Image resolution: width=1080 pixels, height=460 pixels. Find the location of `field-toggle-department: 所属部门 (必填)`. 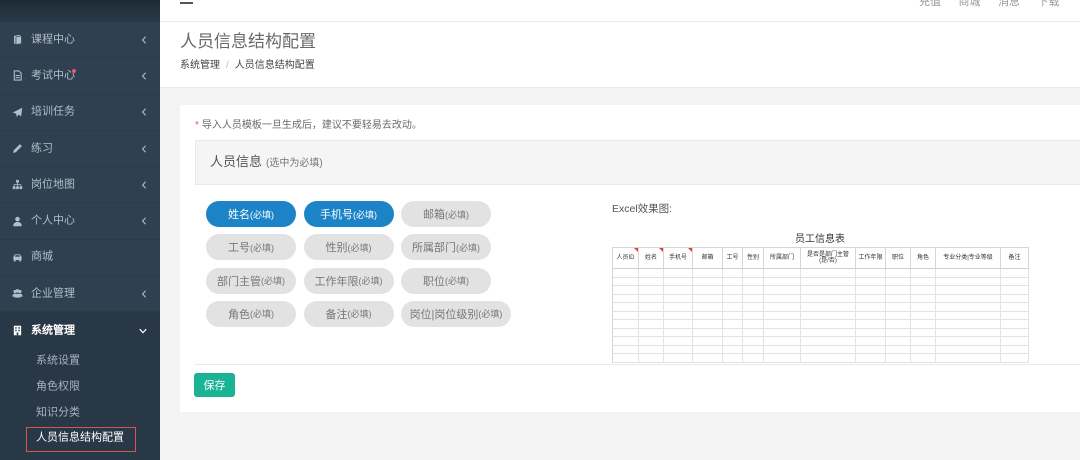

field-toggle-department: 所属部门 (必填) is located at coordinates (446, 247).